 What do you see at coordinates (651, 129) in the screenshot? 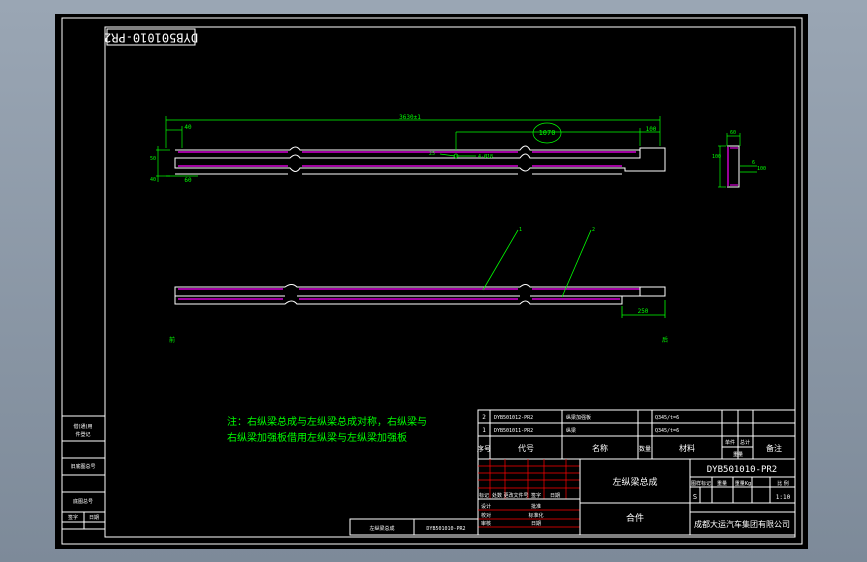
I see `dim-right-offset: 100` at bounding box center [651, 129].